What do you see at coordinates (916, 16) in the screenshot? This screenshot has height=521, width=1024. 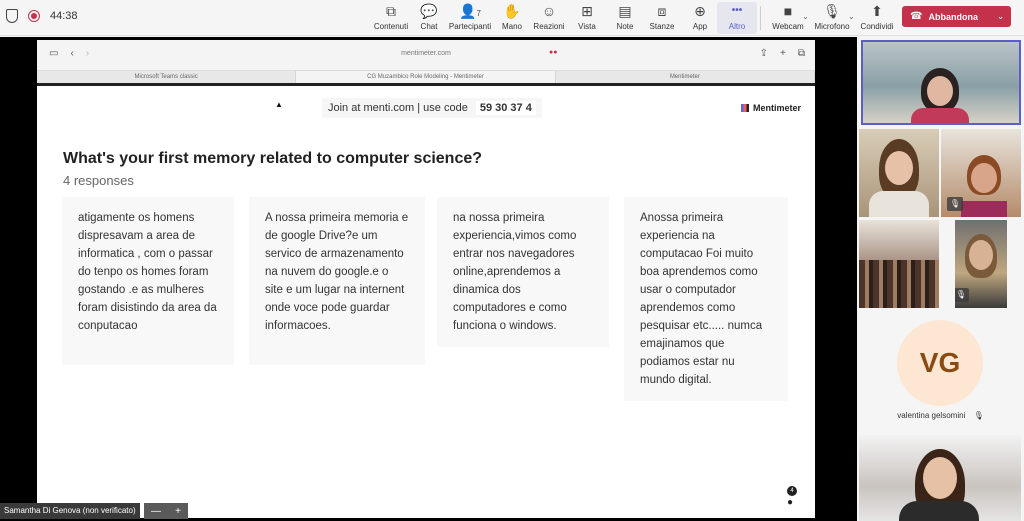 I see `phone-hangup-icon: ☎` at bounding box center [916, 16].